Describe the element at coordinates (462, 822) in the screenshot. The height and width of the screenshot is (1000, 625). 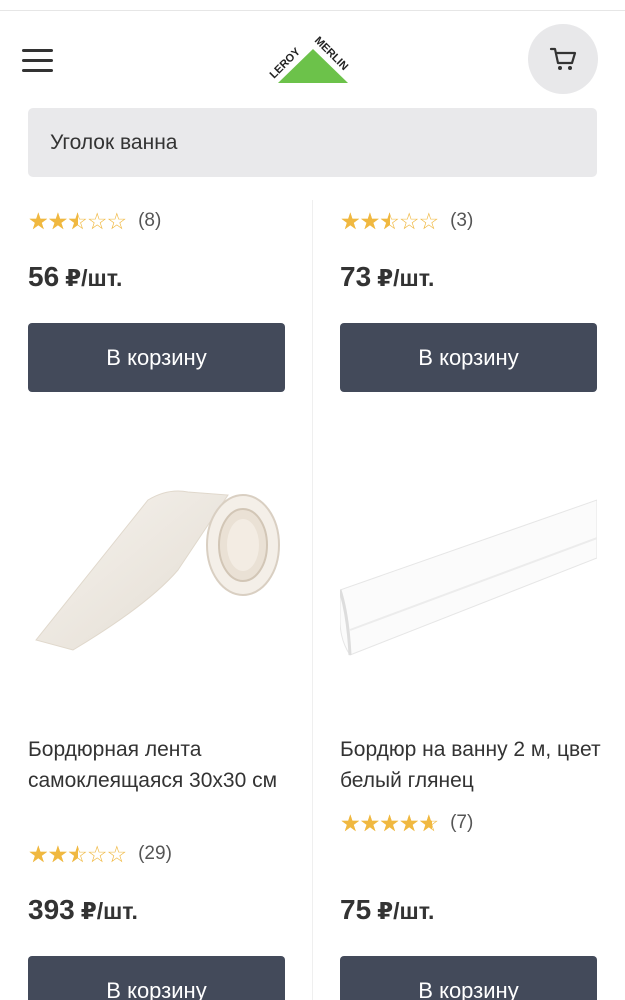
I see `review-count: (7)` at that location.